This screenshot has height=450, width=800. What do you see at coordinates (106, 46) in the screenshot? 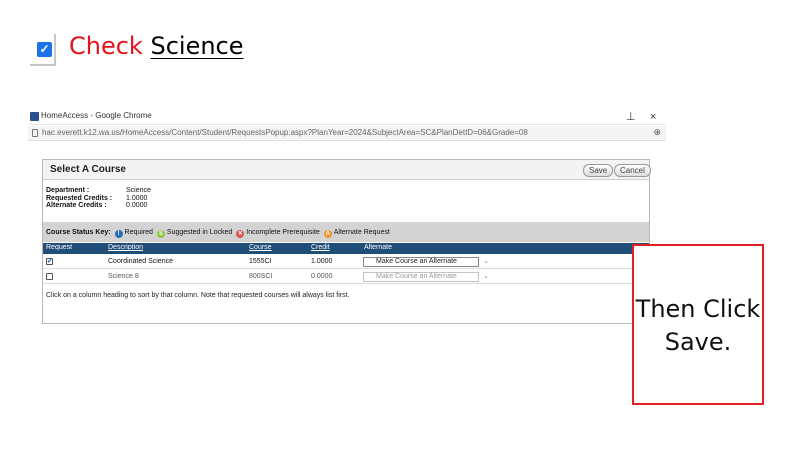
I see `heading-check-word: Check` at bounding box center [106, 46].